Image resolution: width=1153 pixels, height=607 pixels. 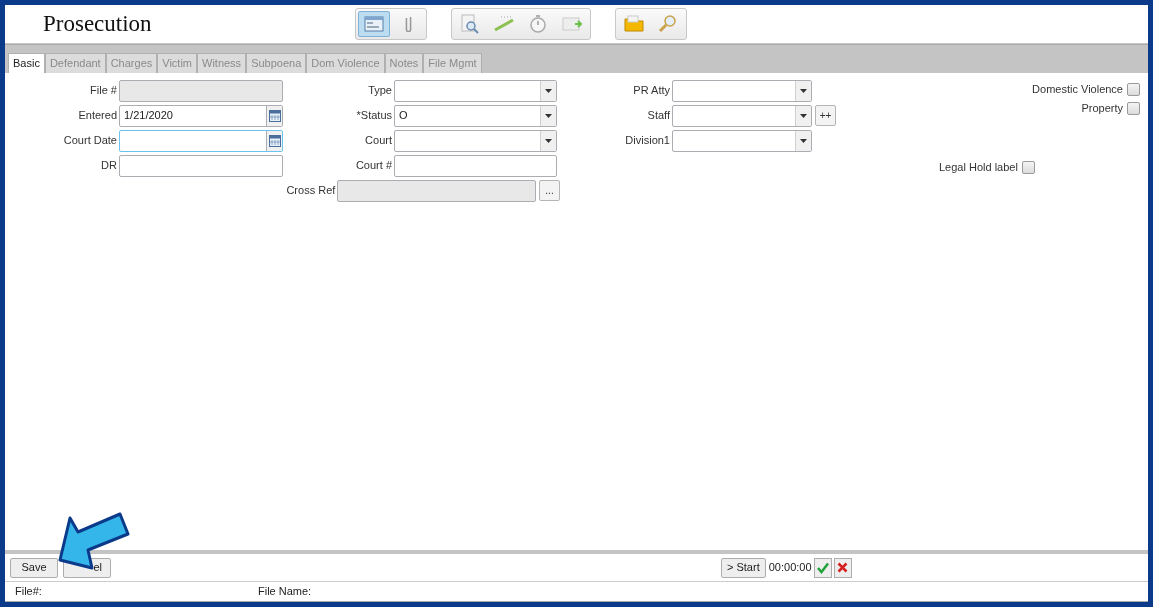 What do you see at coordinates (345, 63) in the screenshot?
I see `tab: Dom Violence` at bounding box center [345, 63].